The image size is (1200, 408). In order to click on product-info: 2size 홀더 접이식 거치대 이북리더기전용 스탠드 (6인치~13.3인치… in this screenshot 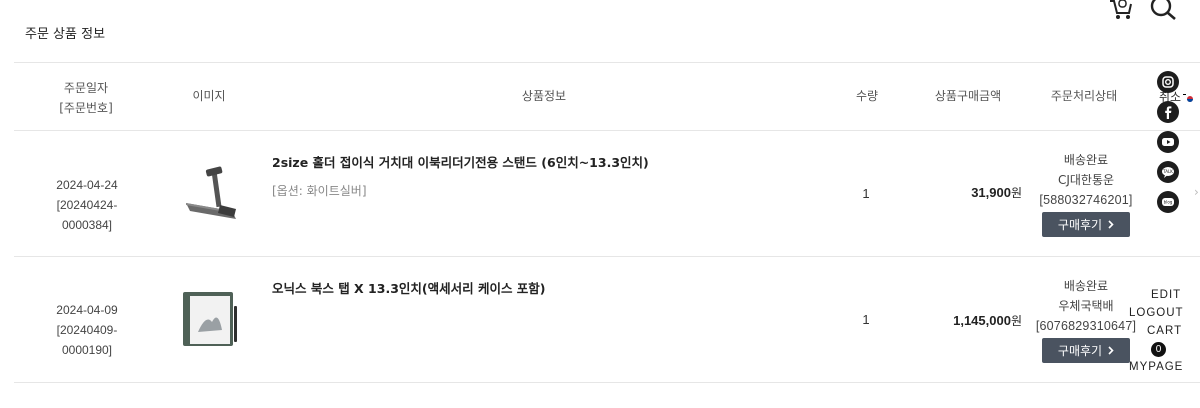, I will do `click(552, 175)`.